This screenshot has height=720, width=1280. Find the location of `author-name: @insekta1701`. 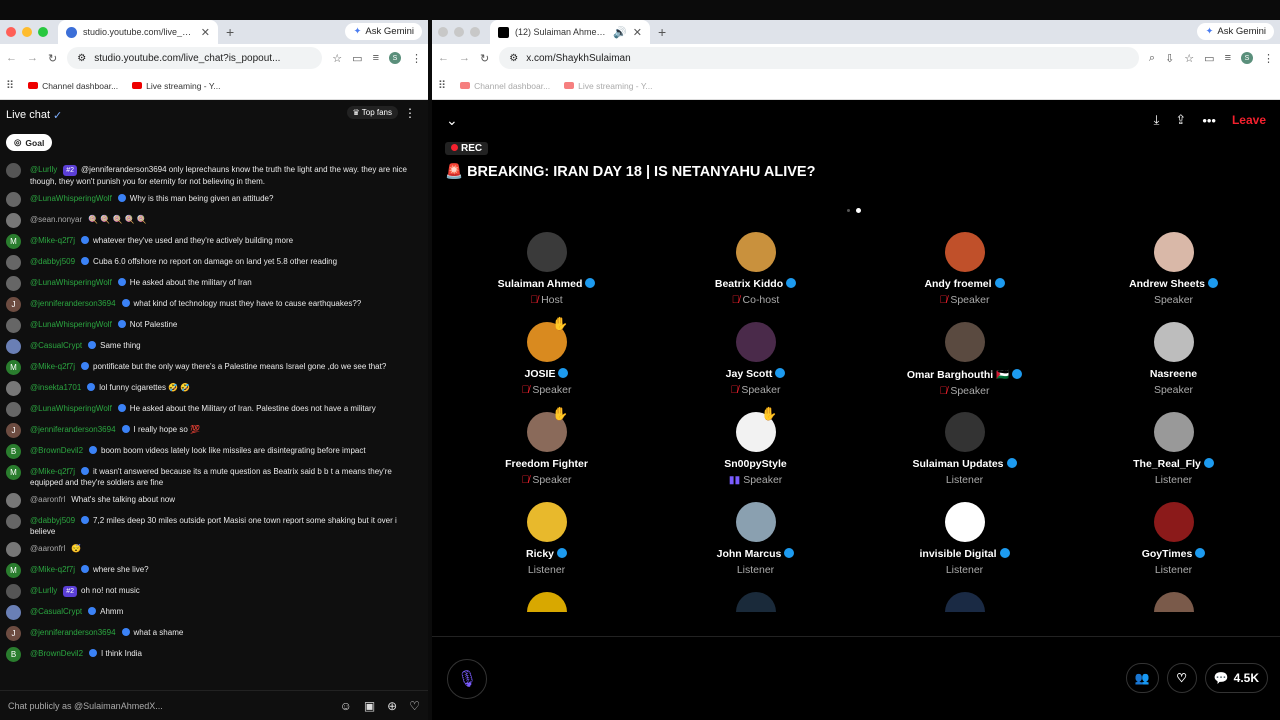

author-name: @insekta1701 is located at coordinates (55, 387).